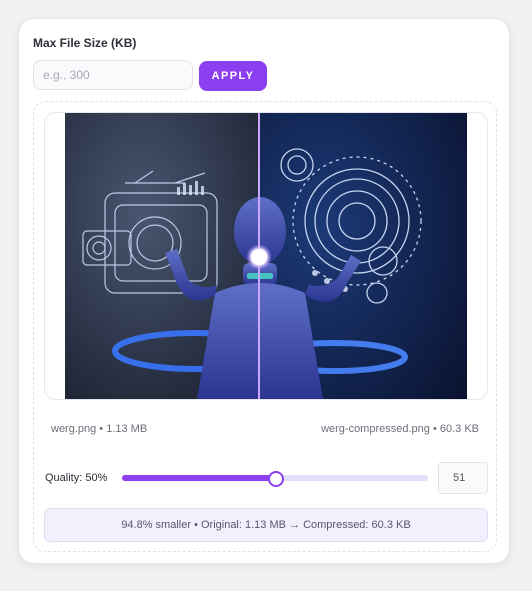 The height and width of the screenshot is (591, 532). I want to click on compressed-file-info: werg-compressed.png • 60.3 KB, so click(400, 429).